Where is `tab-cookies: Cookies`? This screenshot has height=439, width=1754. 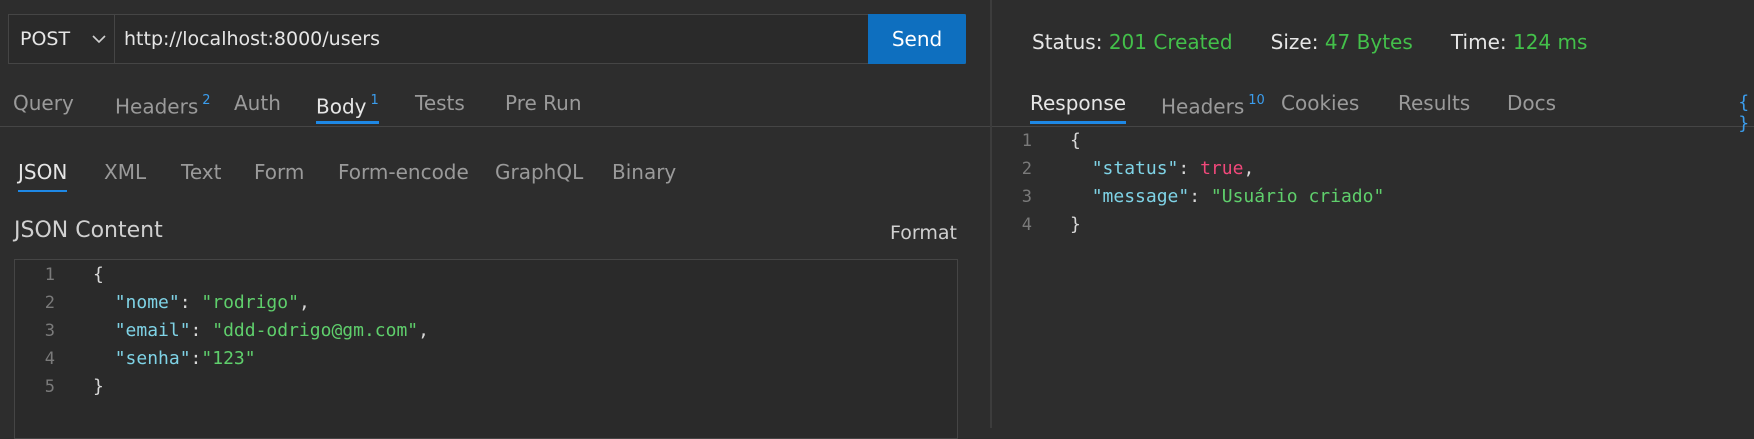 tab-cookies: Cookies is located at coordinates (1320, 106).